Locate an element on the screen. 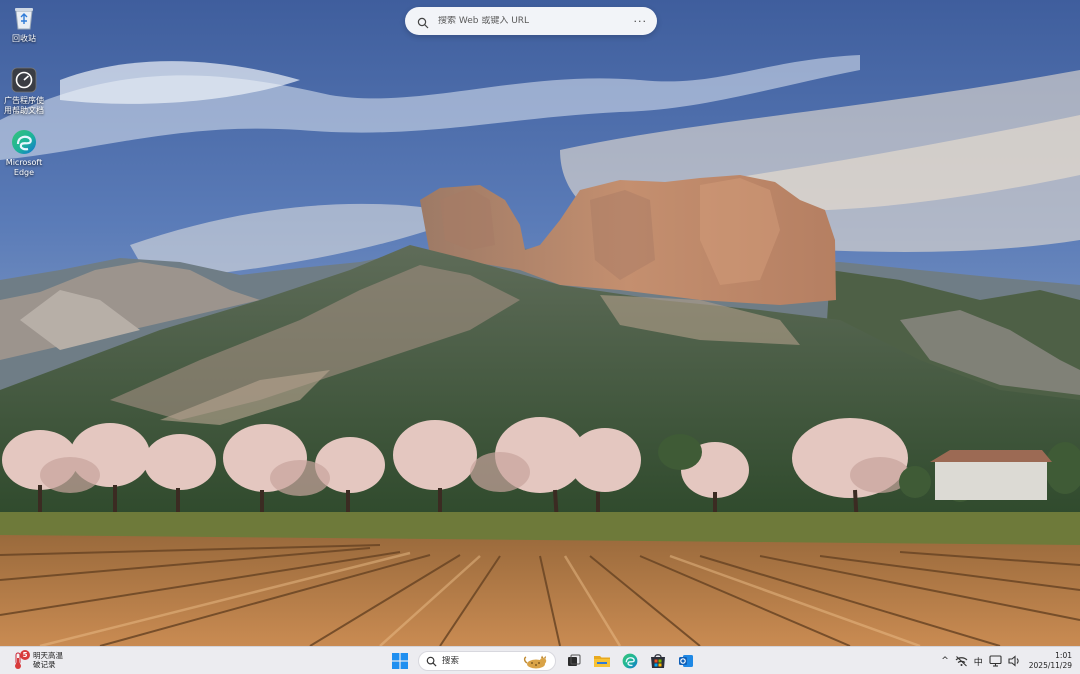 This screenshot has height=674, width=1080. edge-taskbar-button is located at coordinates (630, 661).